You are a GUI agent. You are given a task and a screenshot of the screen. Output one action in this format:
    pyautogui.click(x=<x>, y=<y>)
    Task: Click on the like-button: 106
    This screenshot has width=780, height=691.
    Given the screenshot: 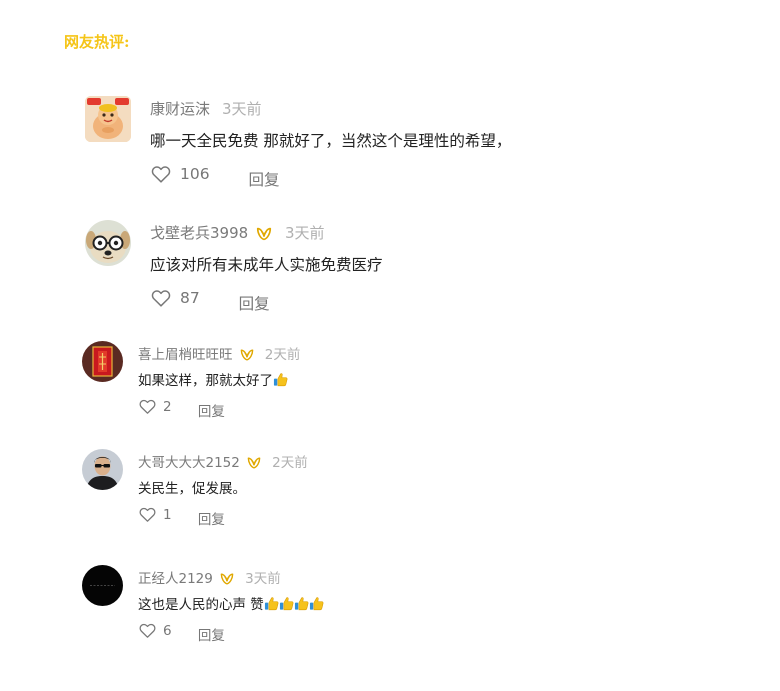 What is the action you would take?
    pyautogui.click(x=180, y=174)
    